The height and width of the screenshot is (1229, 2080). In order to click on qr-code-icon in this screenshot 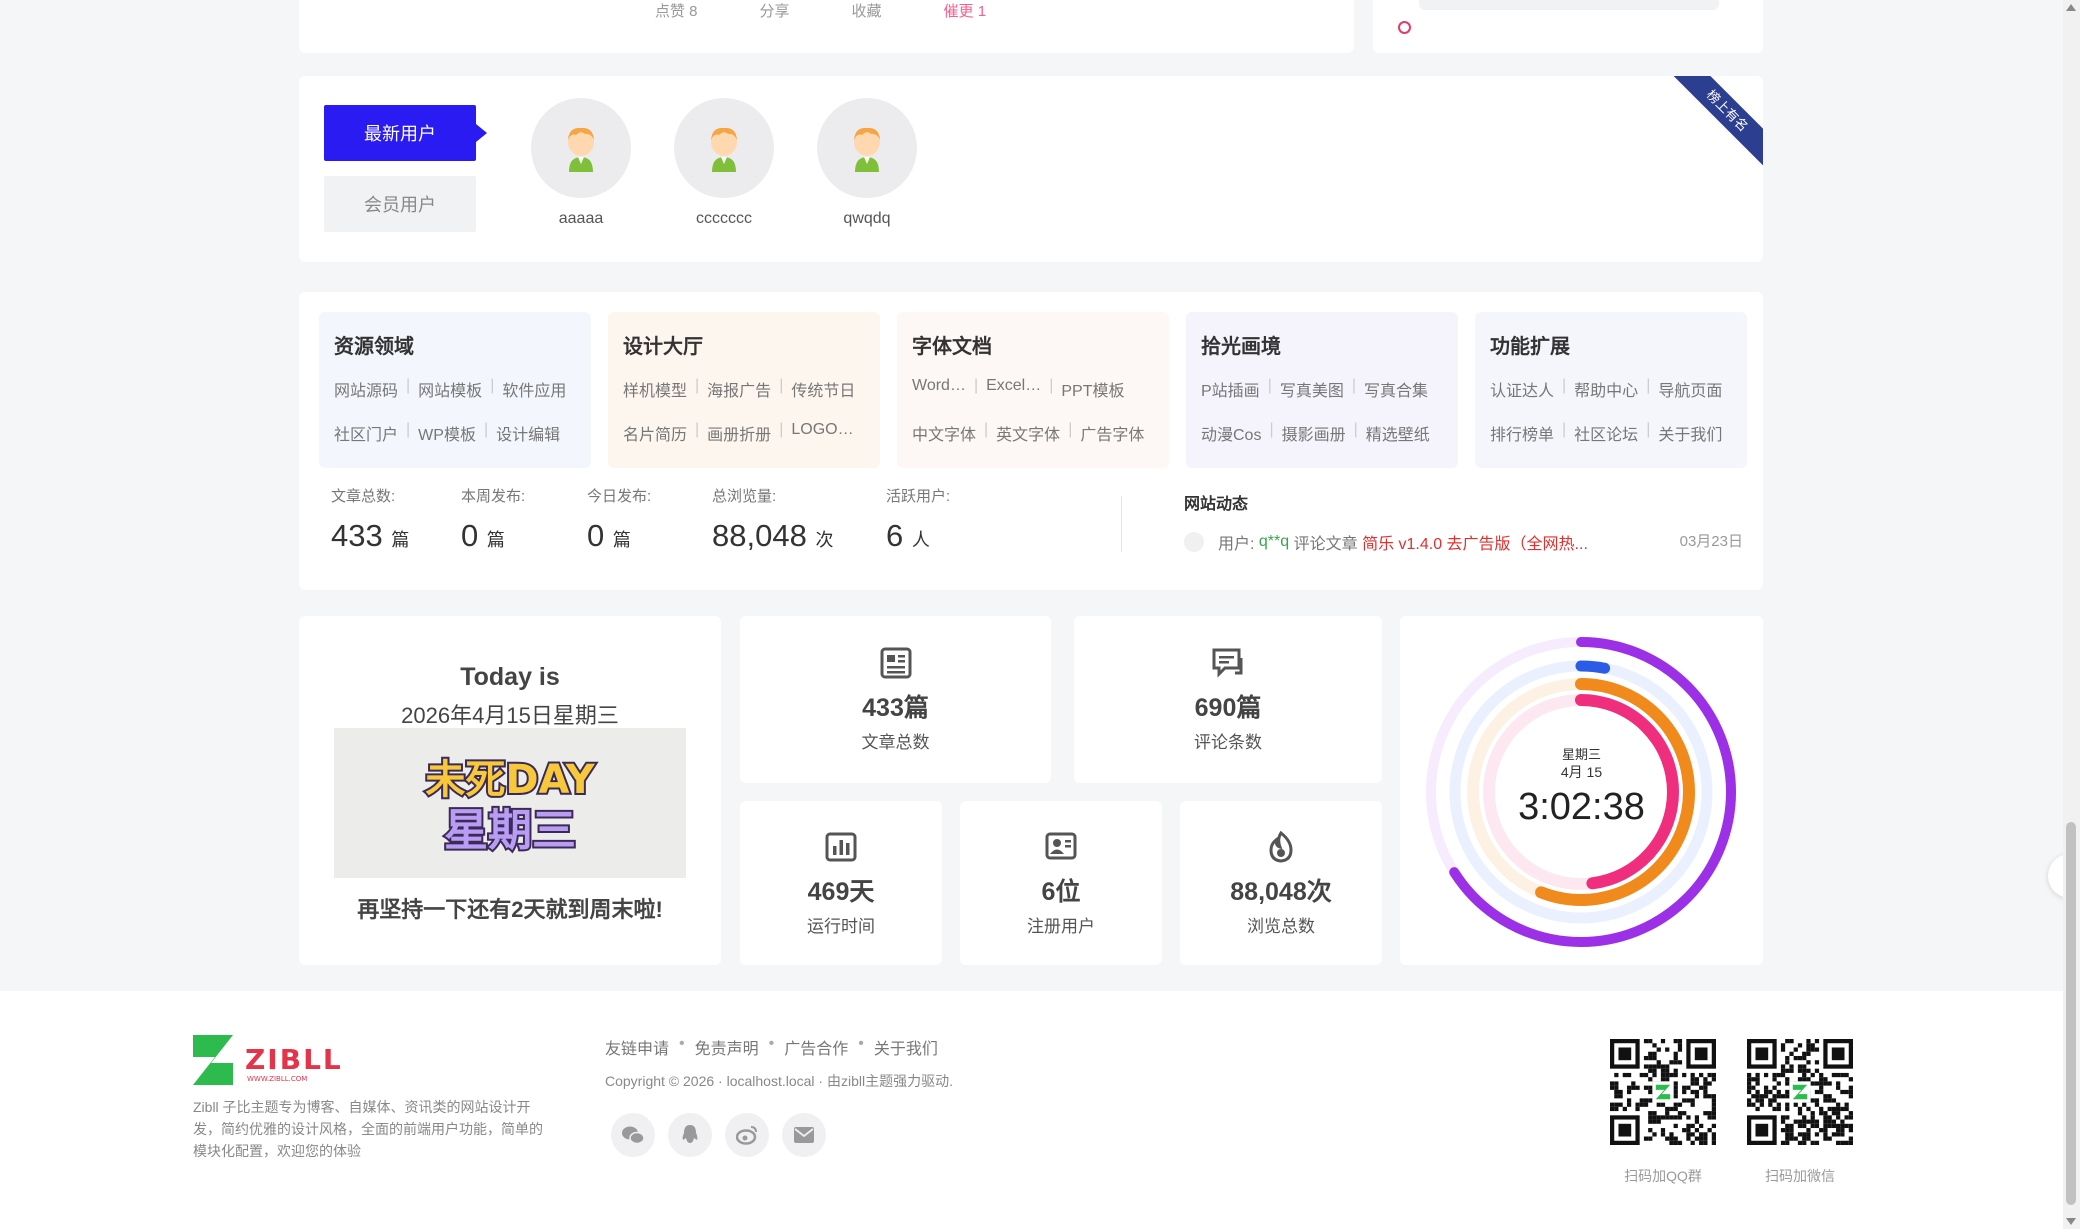, I will do `click(1800, 1092)`.